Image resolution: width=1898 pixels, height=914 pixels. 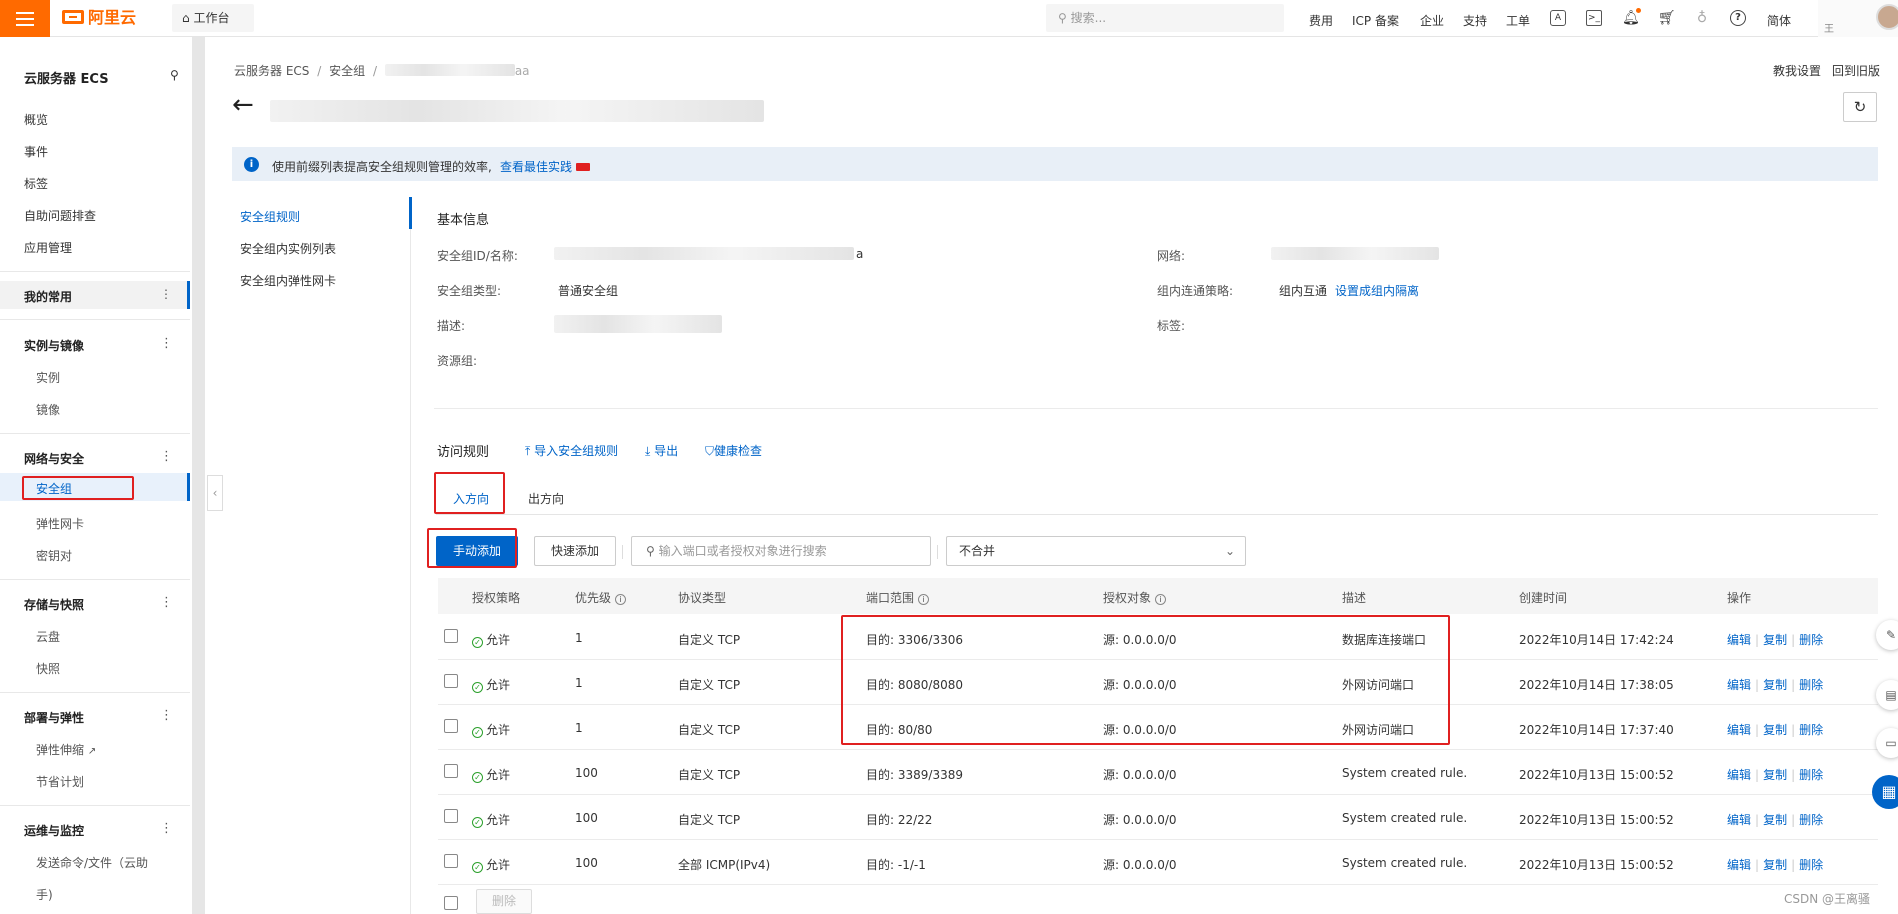 What do you see at coordinates (1321, 20) in the screenshot?
I see `nav-fee: 费用` at bounding box center [1321, 20].